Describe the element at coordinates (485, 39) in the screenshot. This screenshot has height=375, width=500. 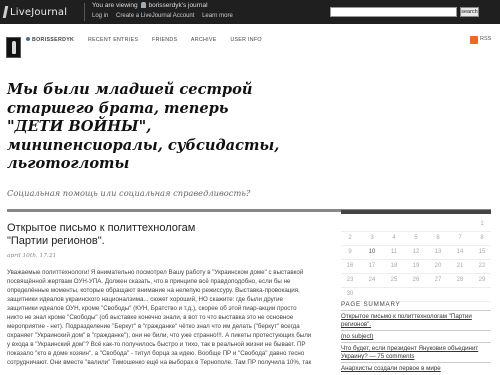
I see `rss-label: RSS` at that location.